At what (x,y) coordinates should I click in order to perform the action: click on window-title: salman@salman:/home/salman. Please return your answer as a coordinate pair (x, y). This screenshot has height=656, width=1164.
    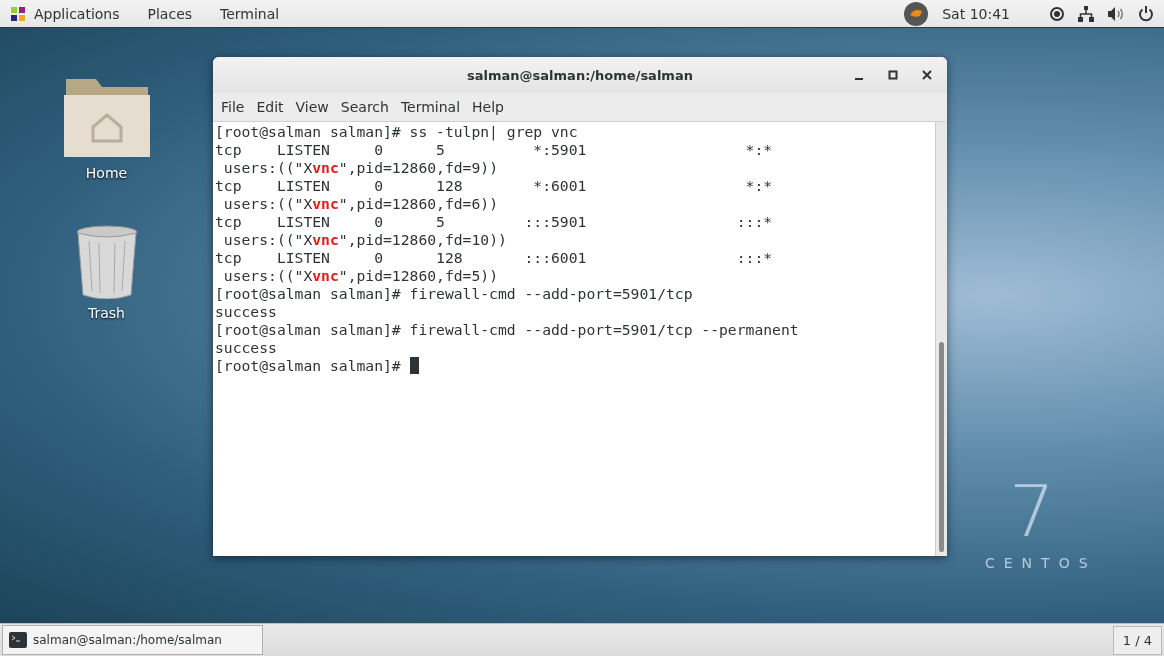
    Looking at the image, I should click on (580, 75).